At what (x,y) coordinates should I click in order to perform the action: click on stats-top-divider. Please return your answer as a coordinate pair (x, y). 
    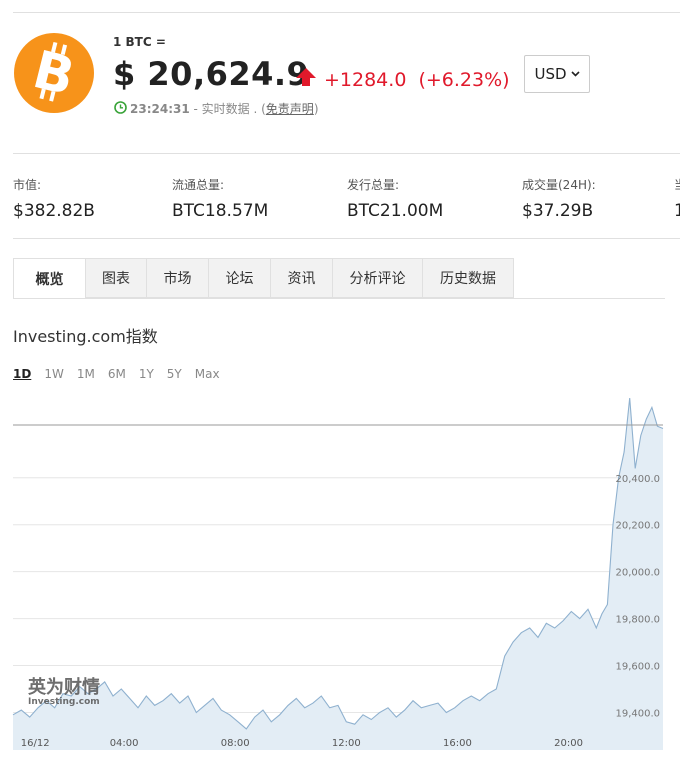
    Looking at the image, I should click on (346, 153).